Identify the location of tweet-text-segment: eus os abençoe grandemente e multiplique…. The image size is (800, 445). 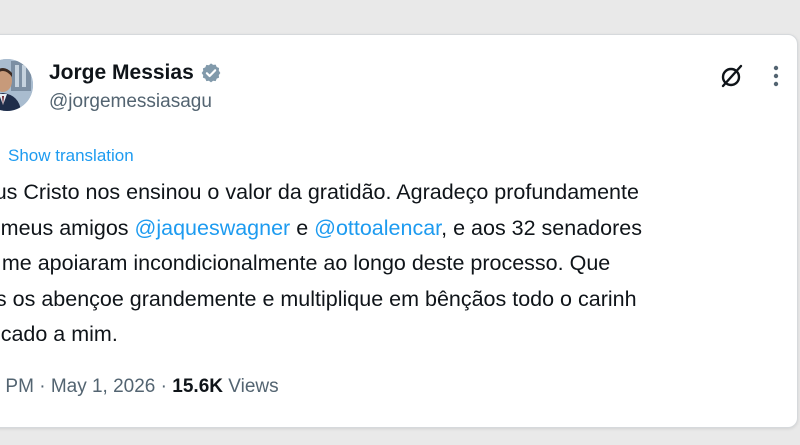
(318, 298).